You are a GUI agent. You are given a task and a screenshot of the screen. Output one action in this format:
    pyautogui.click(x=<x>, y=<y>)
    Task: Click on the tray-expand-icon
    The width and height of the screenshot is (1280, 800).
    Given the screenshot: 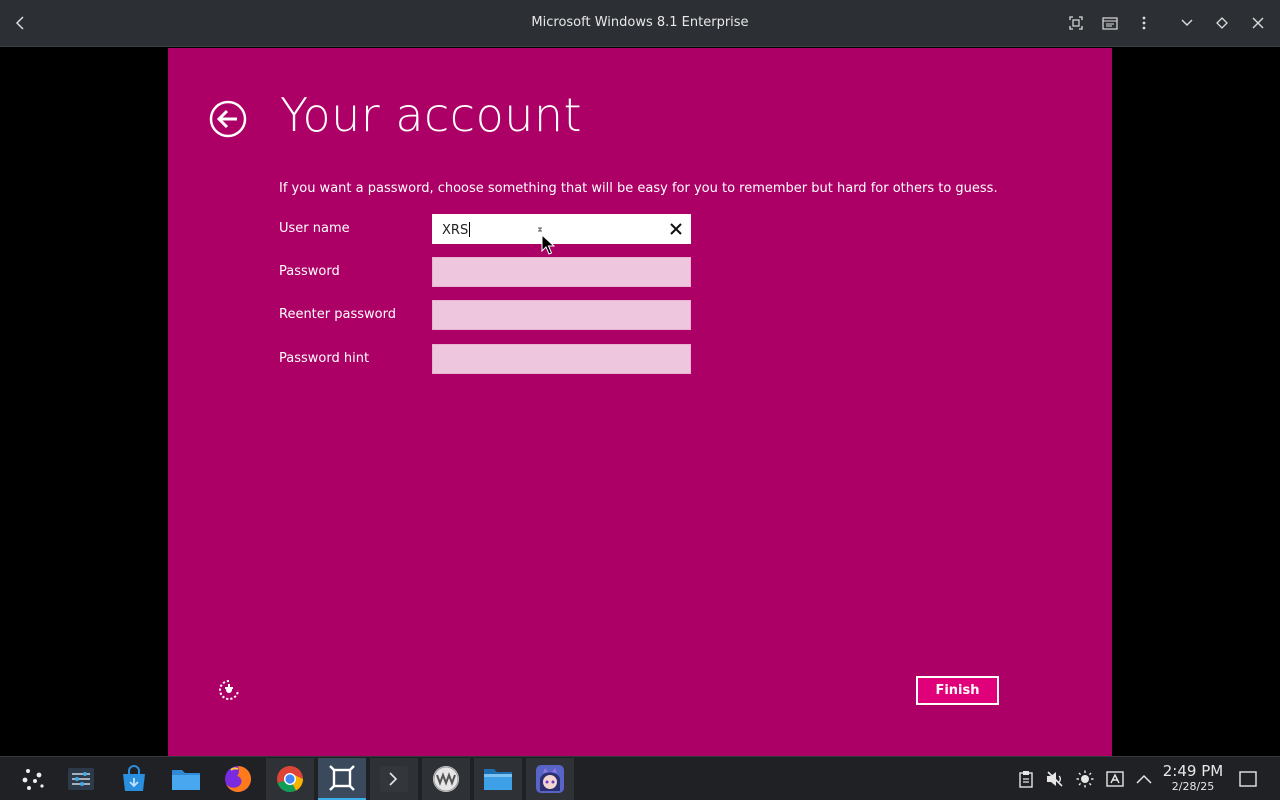 What is the action you would take?
    pyautogui.click(x=1144, y=779)
    